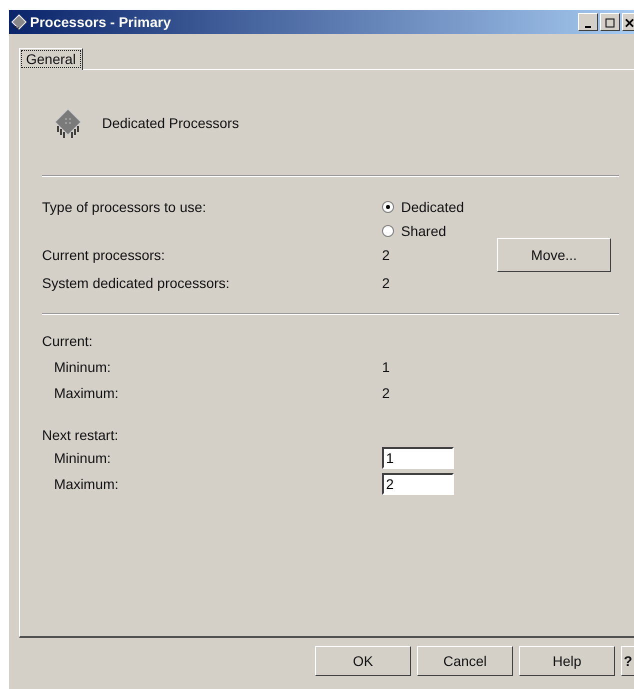  I want to click on field-label: Type of processors to use:, so click(125, 208).